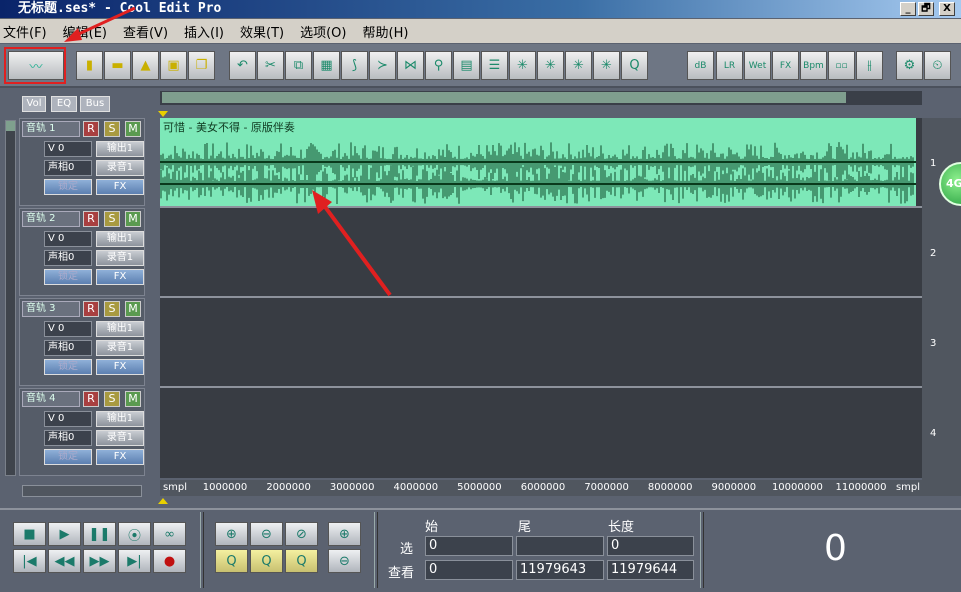  Describe the element at coordinates (926, 9) in the screenshot. I see `restore-button: 🗗` at that location.